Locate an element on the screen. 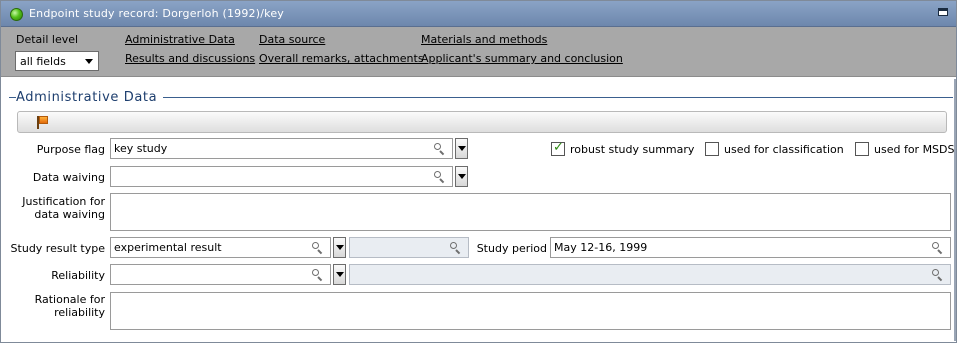 The image size is (957, 343). rationale-label: Rationale for reliability is located at coordinates (57, 306).